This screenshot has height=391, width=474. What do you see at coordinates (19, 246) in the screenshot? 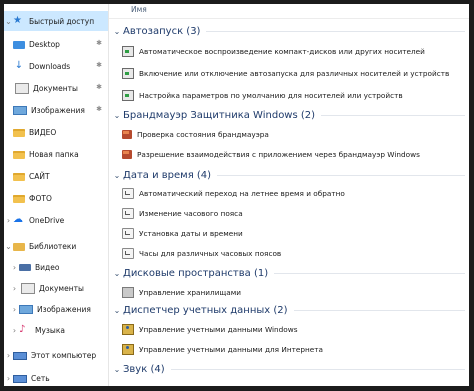
I see `libraries-icon` at bounding box center [19, 246].